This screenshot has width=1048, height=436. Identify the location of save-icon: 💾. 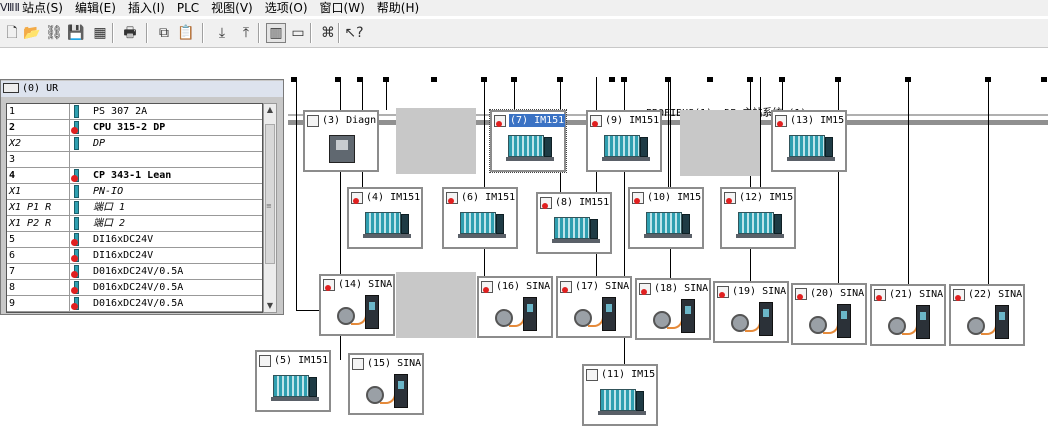
(76, 33).